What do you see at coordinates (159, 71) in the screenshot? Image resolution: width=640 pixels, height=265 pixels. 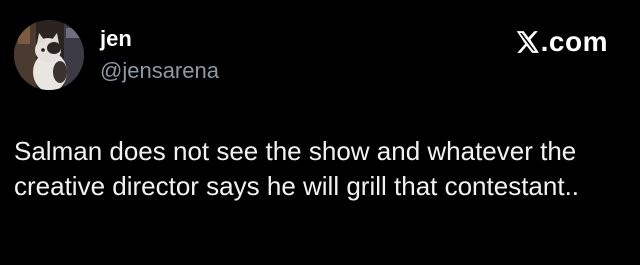 I see `author-handle: @jensarena` at bounding box center [159, 71].